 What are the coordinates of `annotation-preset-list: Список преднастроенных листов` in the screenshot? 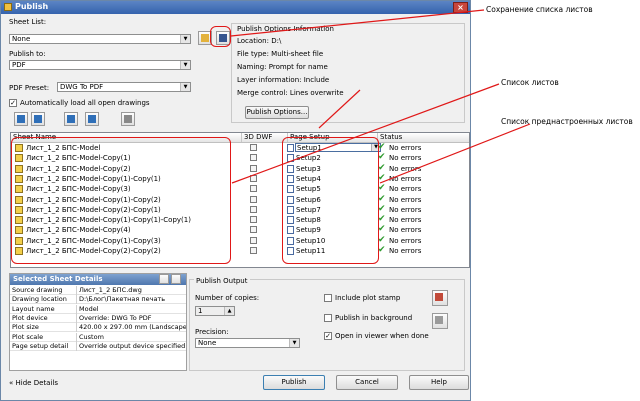 It's located at (567, 121).